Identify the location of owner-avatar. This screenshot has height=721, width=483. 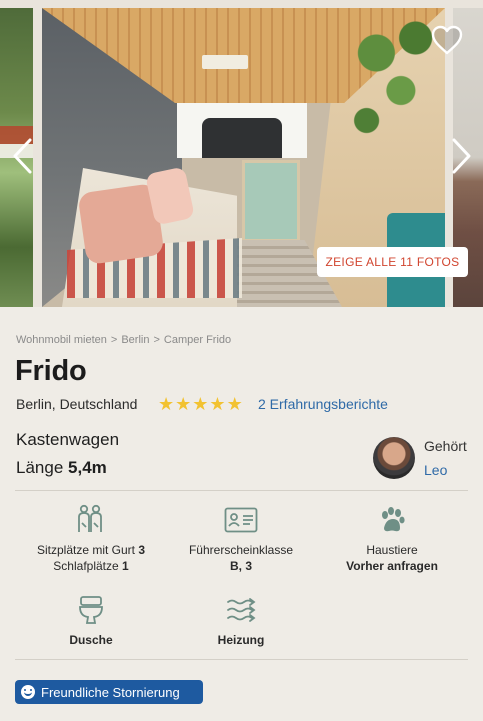
(394, 458).